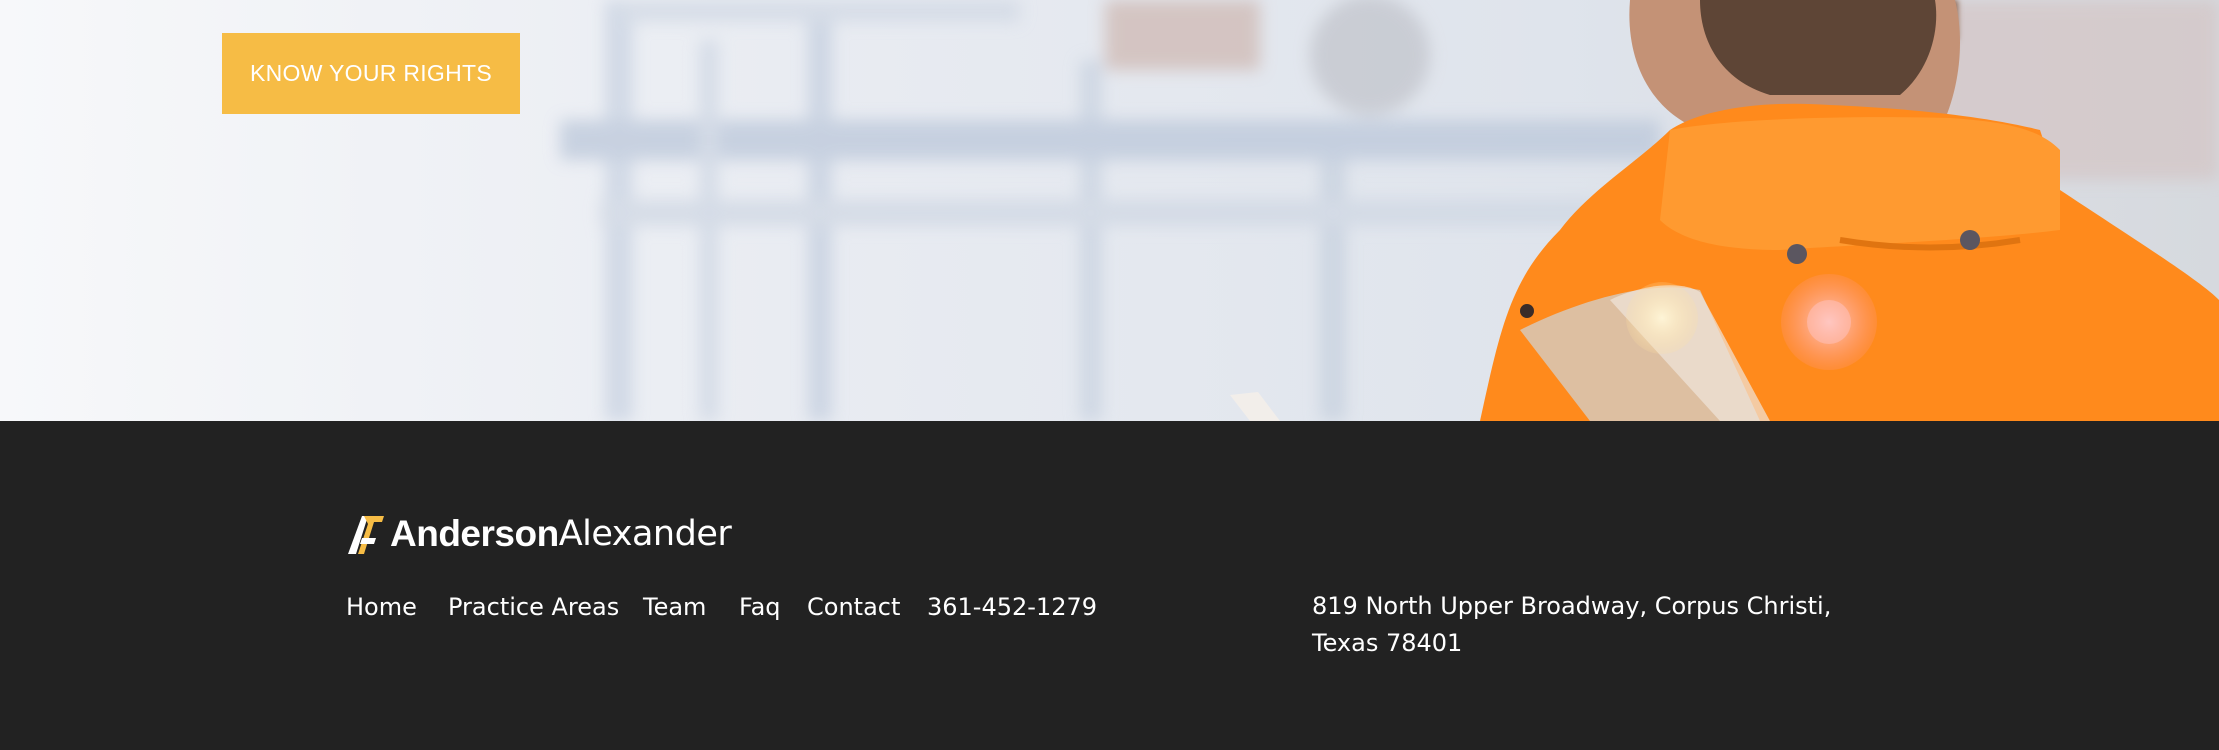 The height and width of the screenshot is (750, 2219). I want to click on nav-link-practice-areas: Practice Areas, so click(533, 607).